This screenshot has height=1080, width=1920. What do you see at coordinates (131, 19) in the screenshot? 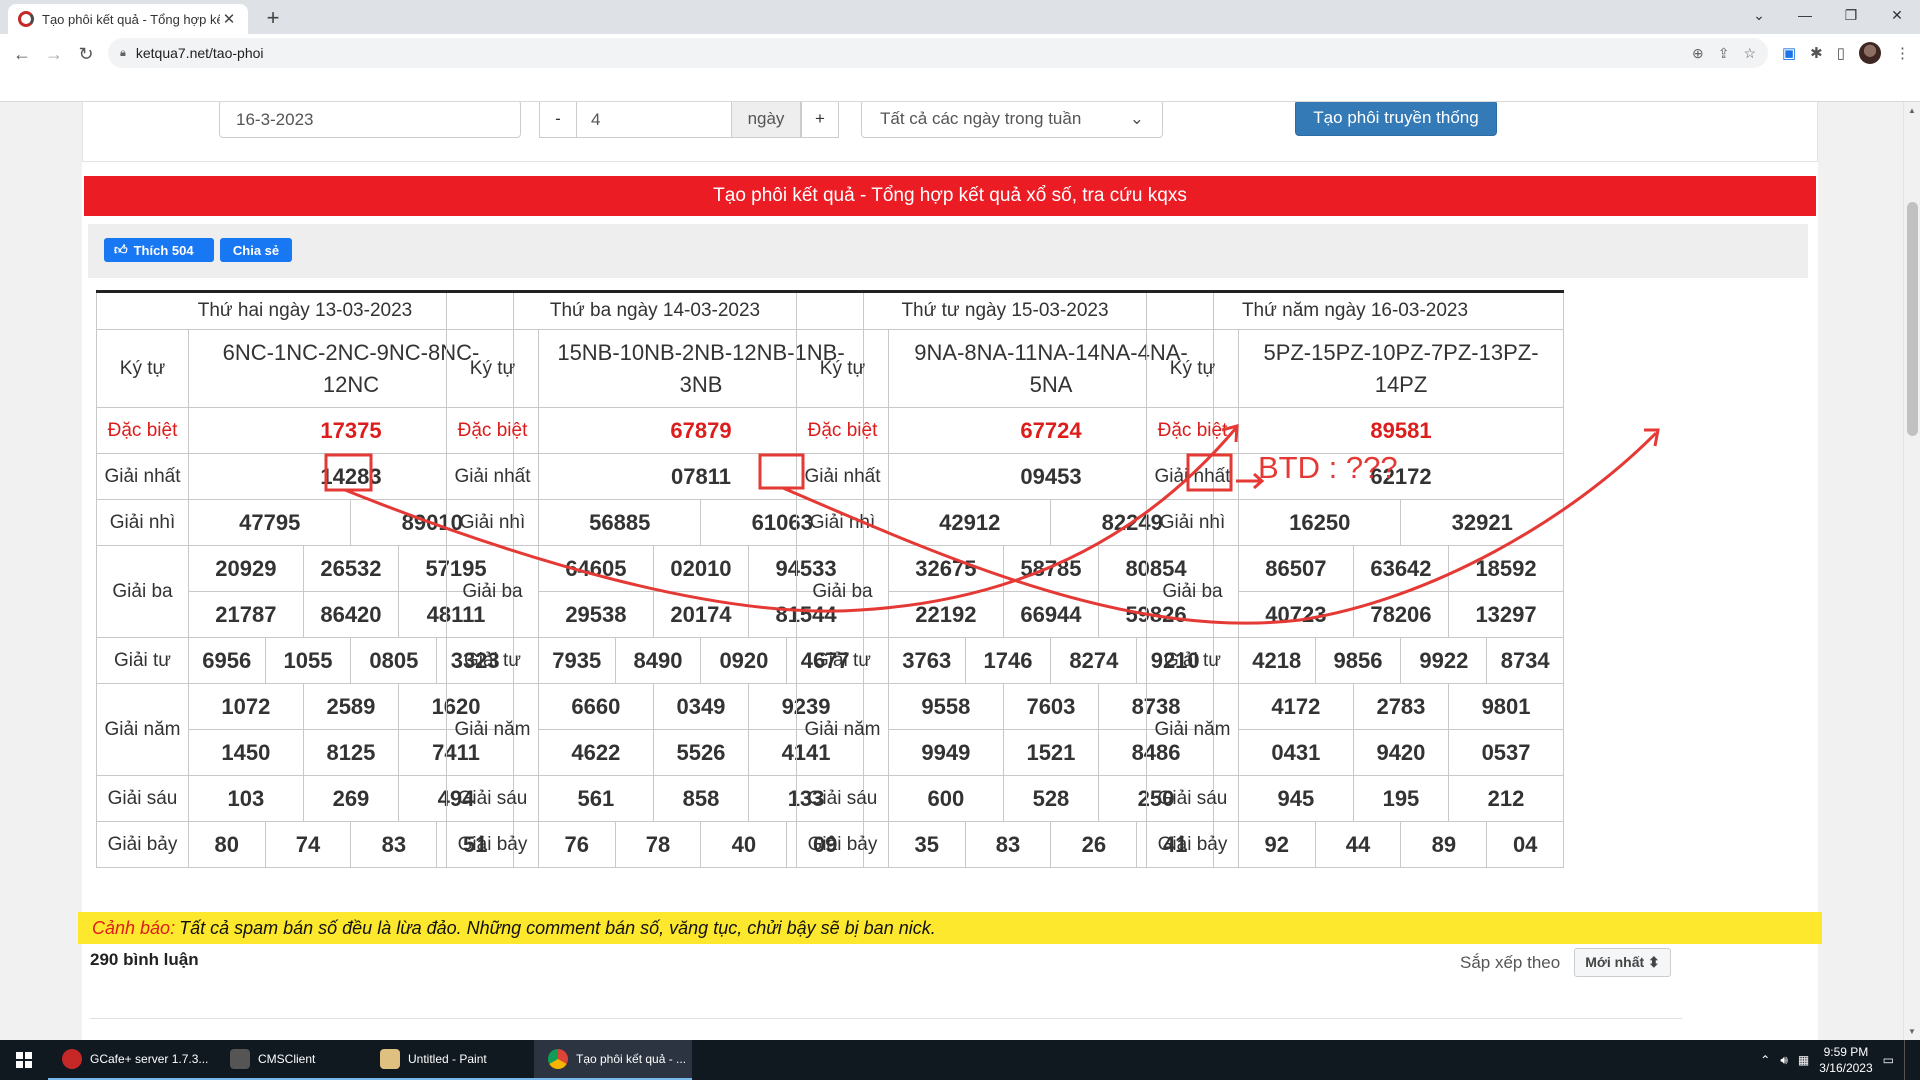
I see `tab-title: Tạo phôi kết quả - Tổng hợp kết` at bounding box center [131, 19].